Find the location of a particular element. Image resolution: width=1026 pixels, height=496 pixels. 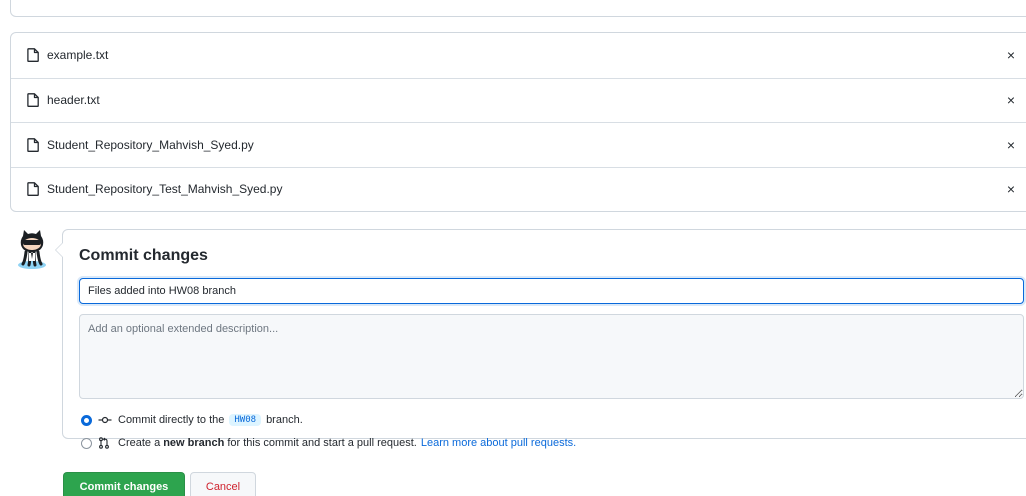

learn-more-pull-requests-link: Learn more about pull requests. is located at coordinates (498, 443).